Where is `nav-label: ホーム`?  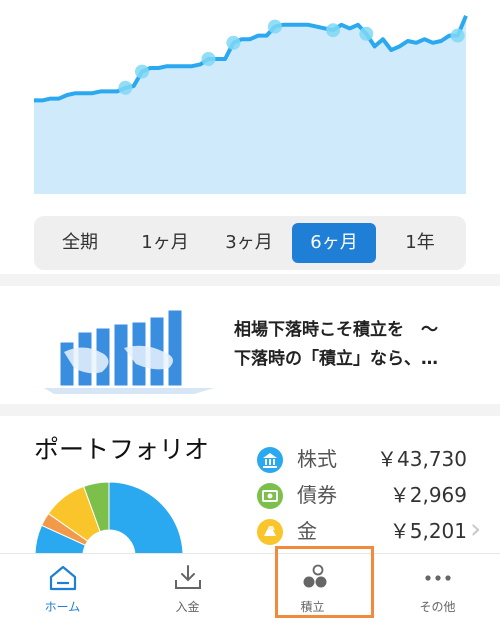
nav-label: ホーム is located at coordinates (62, 607).